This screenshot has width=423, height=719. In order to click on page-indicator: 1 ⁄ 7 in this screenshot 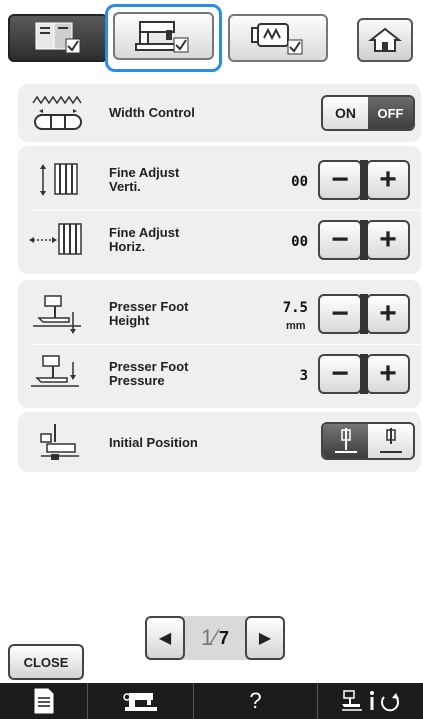, I will do `click(215, 638)`.